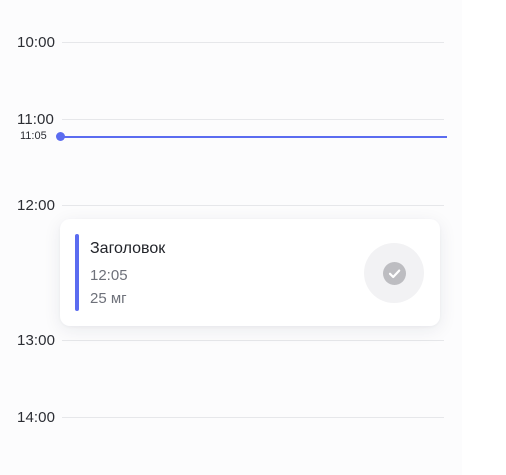 The width and height of the screenshot is (506, 475). What do you see at coordinates (60, 136) in the screenshot?
I see `current-time-dot` at bounding box center [60, 136].